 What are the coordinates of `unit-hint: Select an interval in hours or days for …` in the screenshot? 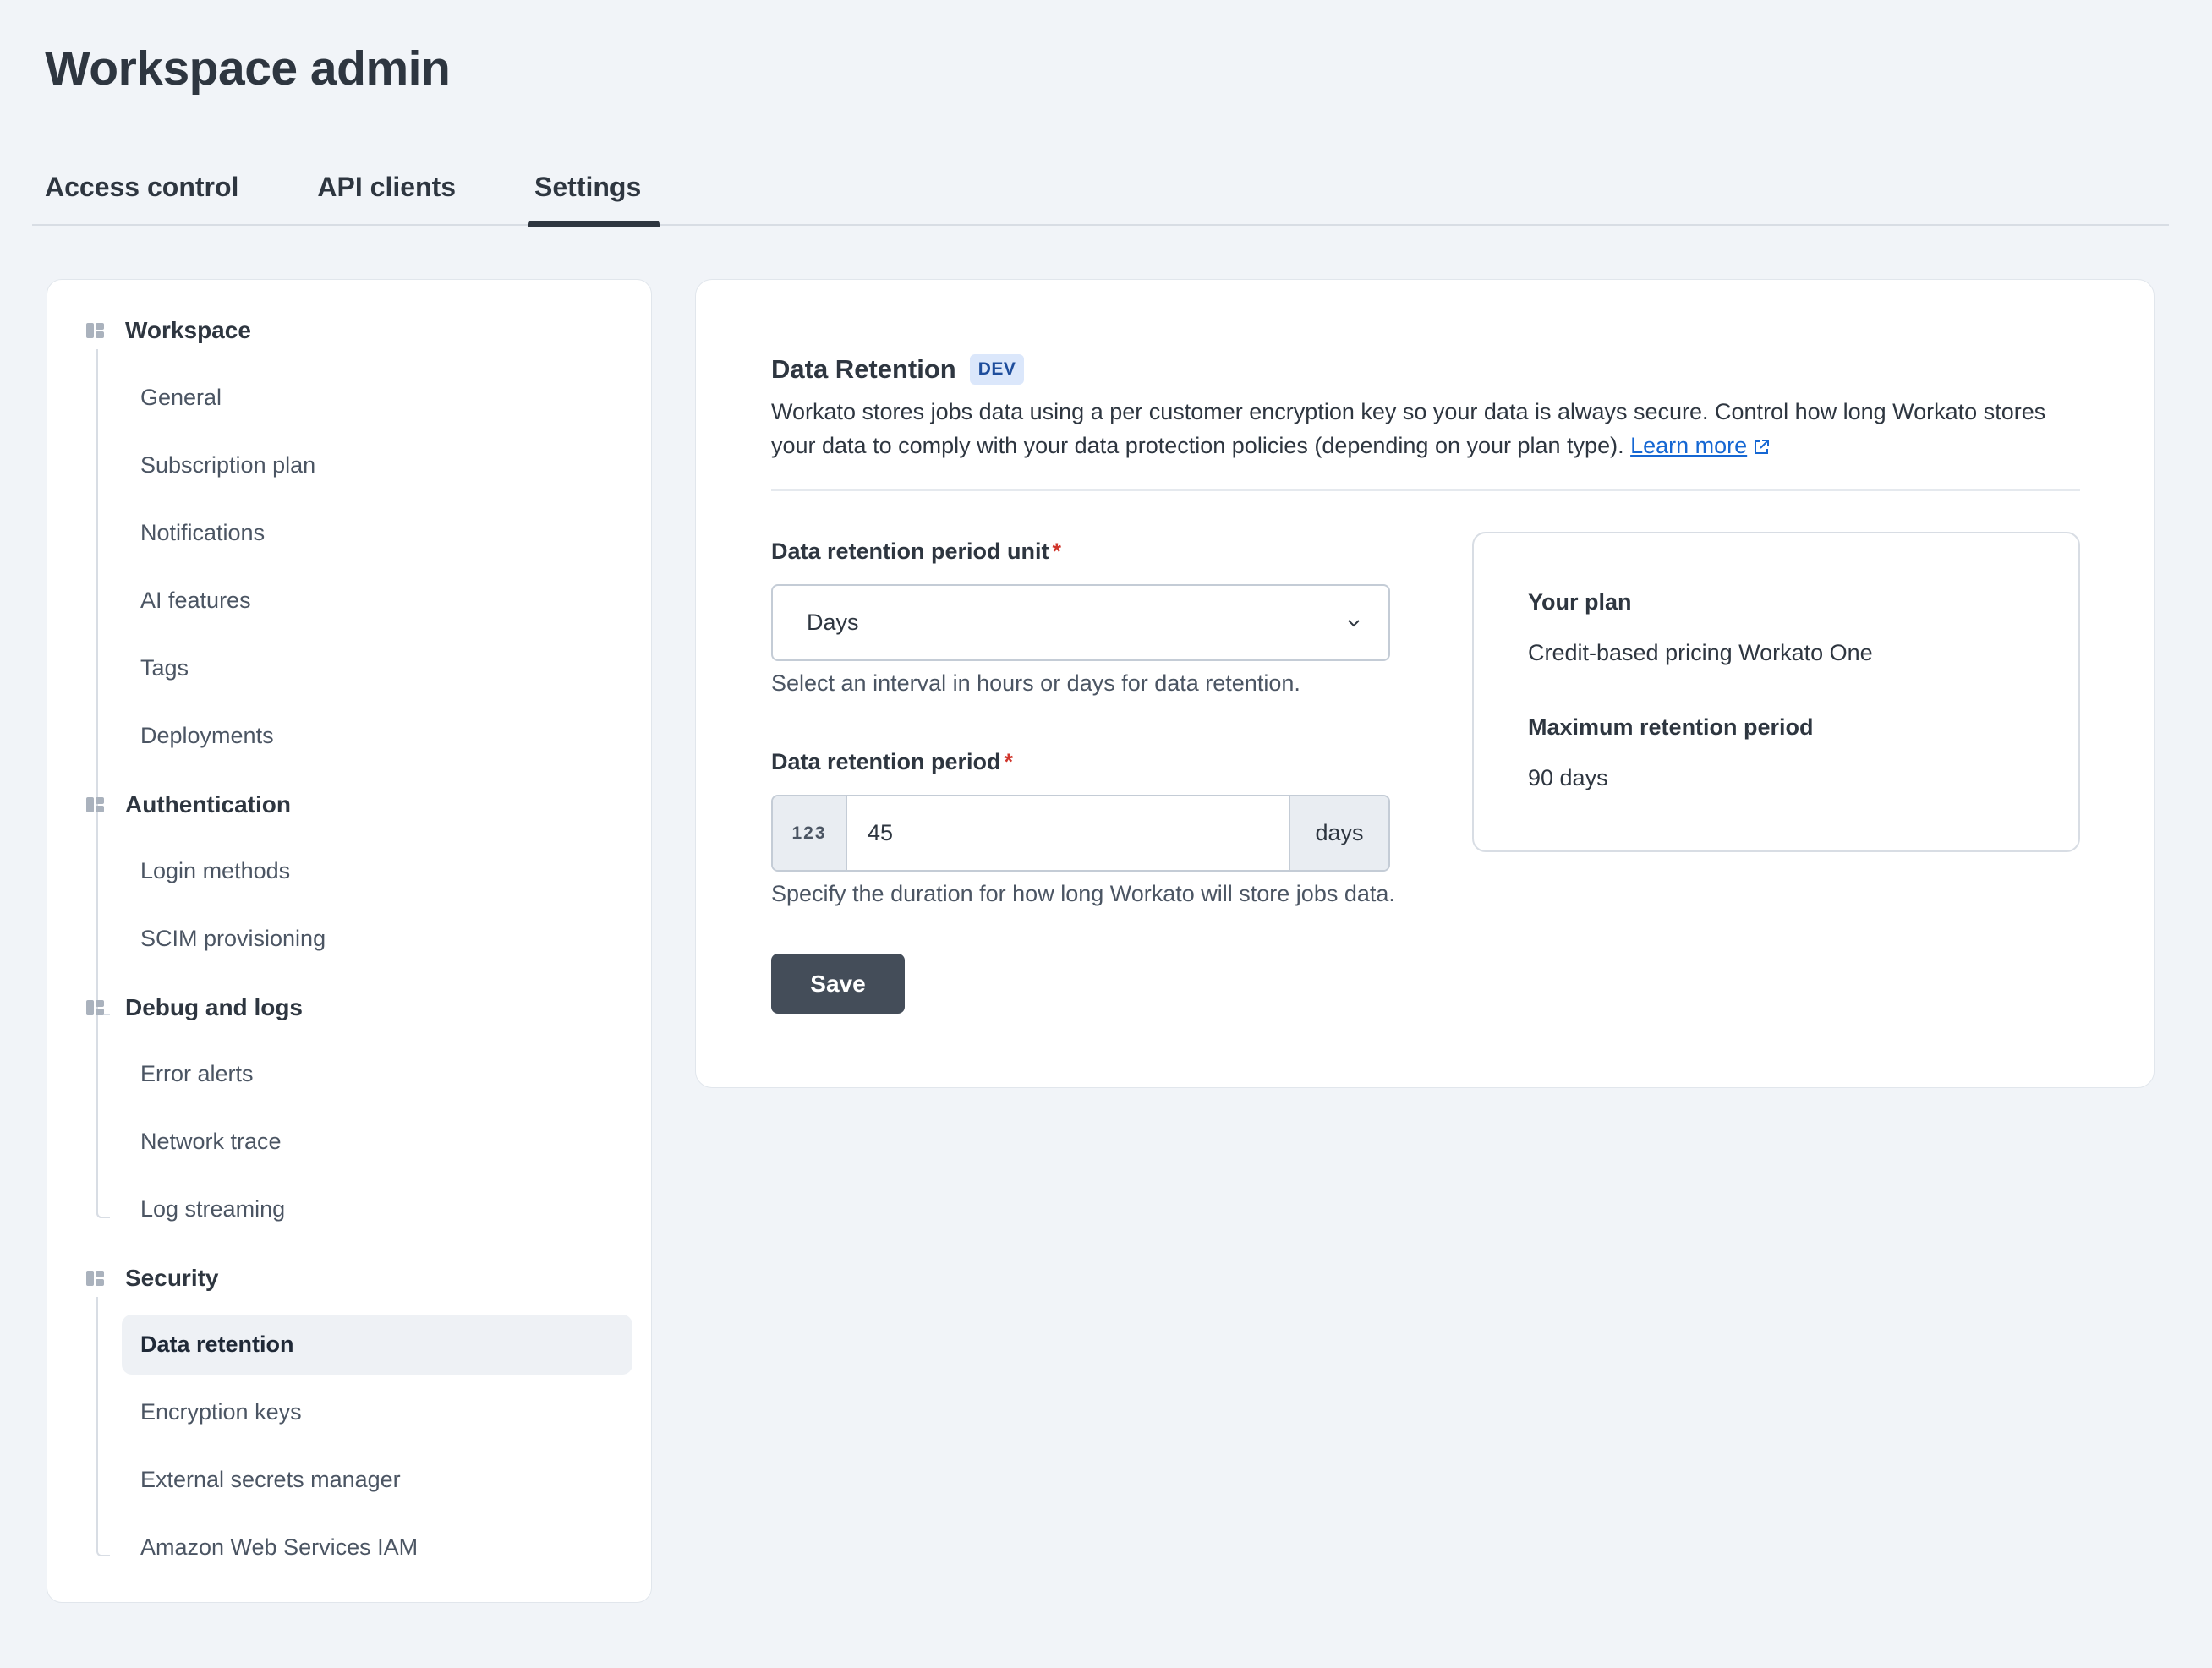 It's located at (1035, 683).